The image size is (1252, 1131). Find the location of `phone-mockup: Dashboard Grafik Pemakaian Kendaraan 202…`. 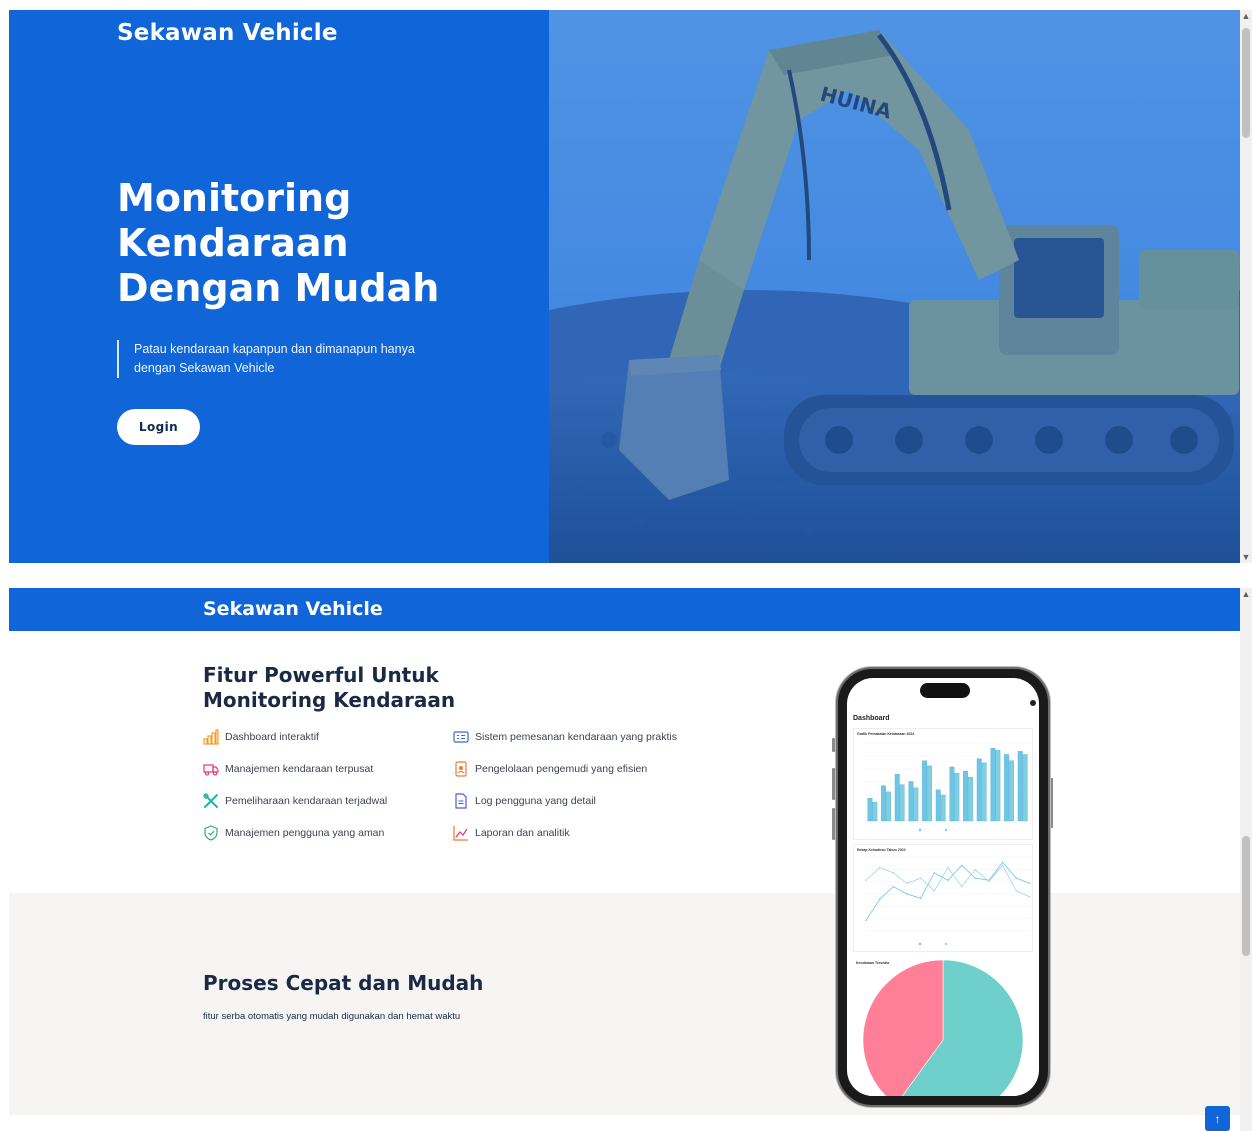

phone-mockup: Dashboard Grafik Pemakaian Kendaraan 202… is located at coordinates (943, 887).